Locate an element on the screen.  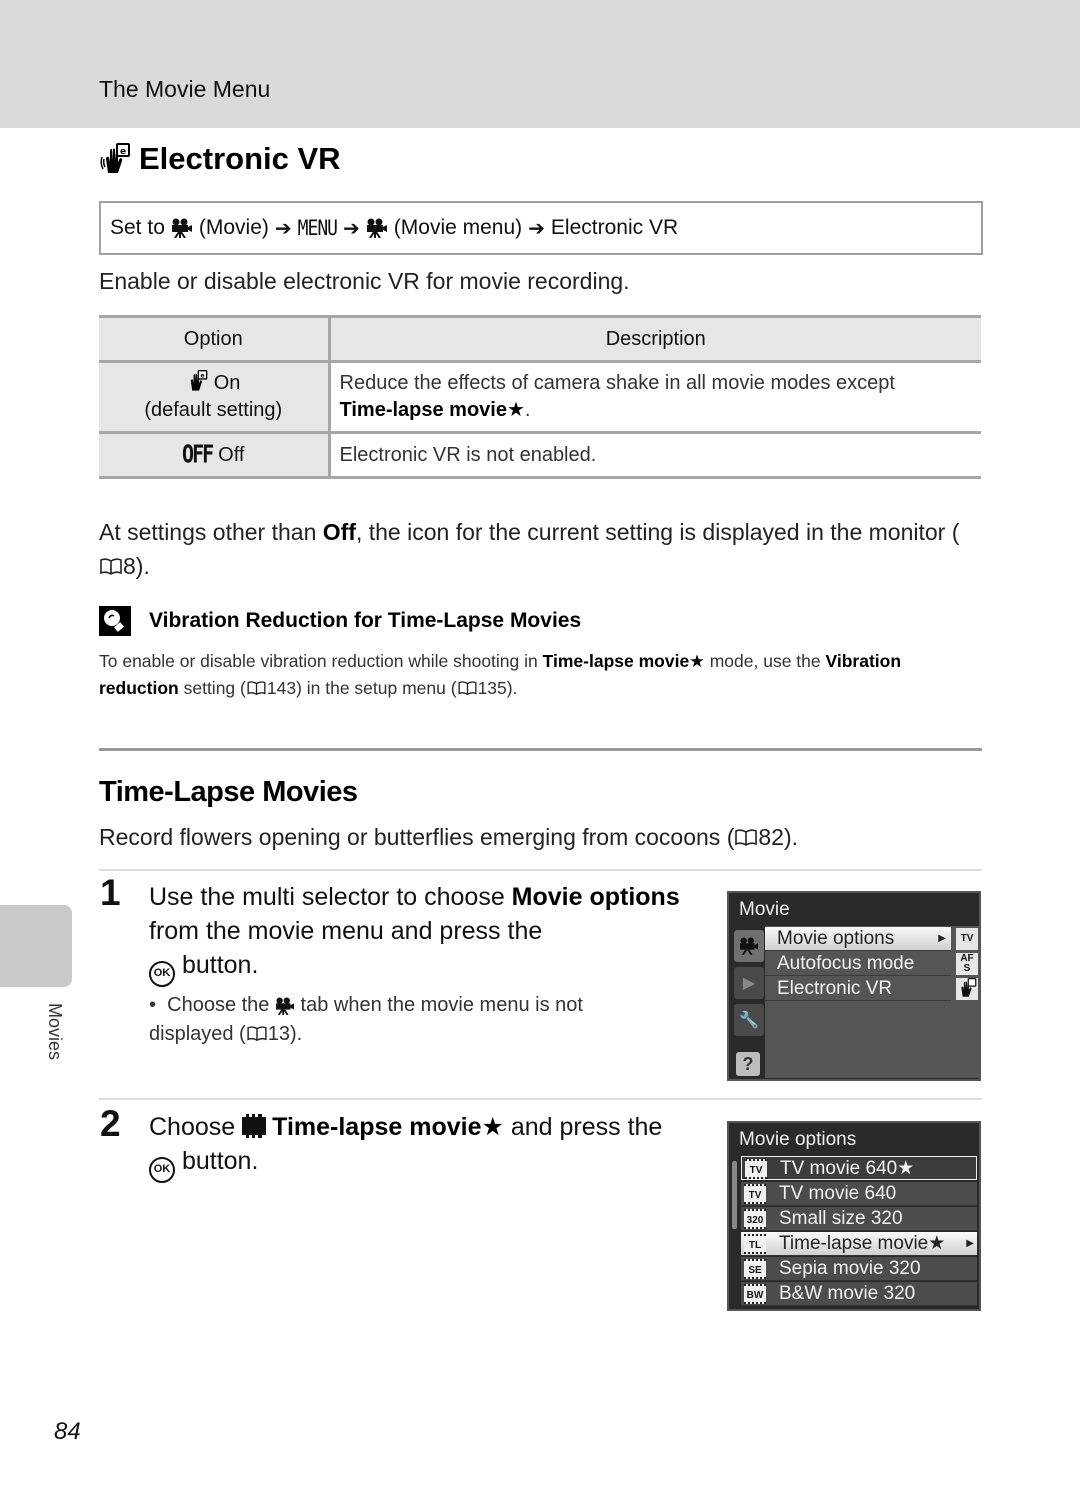
header-description: Description is located at coordinates (655, 339).